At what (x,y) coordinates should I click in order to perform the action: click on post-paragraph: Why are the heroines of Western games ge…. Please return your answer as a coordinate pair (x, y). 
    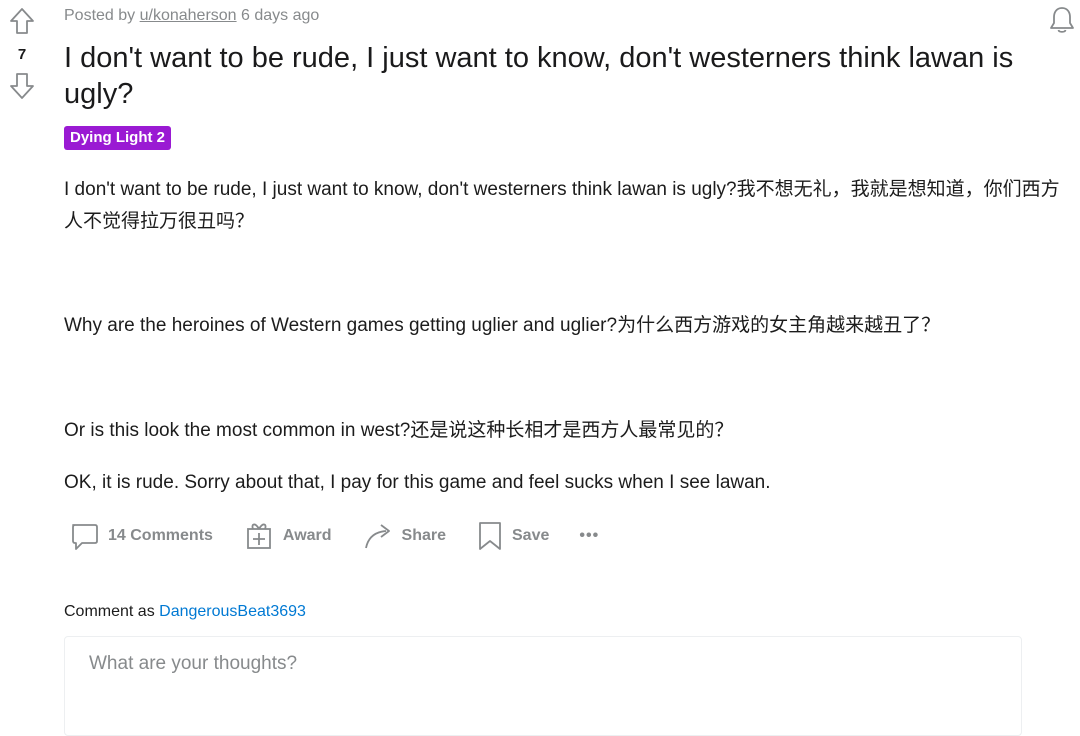
    Looking at the image, I should click on (502, 325).